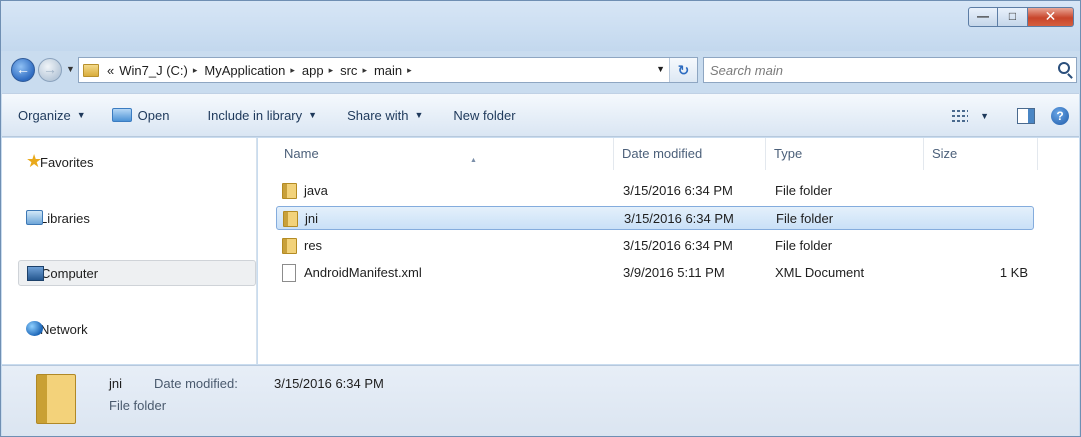 This screenshot has width=1081, height=437. I want to click on toolbar-right: ▼ ?, so click(1007, 116).